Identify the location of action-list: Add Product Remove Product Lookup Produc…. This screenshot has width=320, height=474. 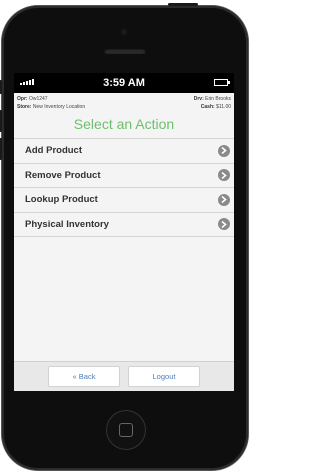
(124, 187).